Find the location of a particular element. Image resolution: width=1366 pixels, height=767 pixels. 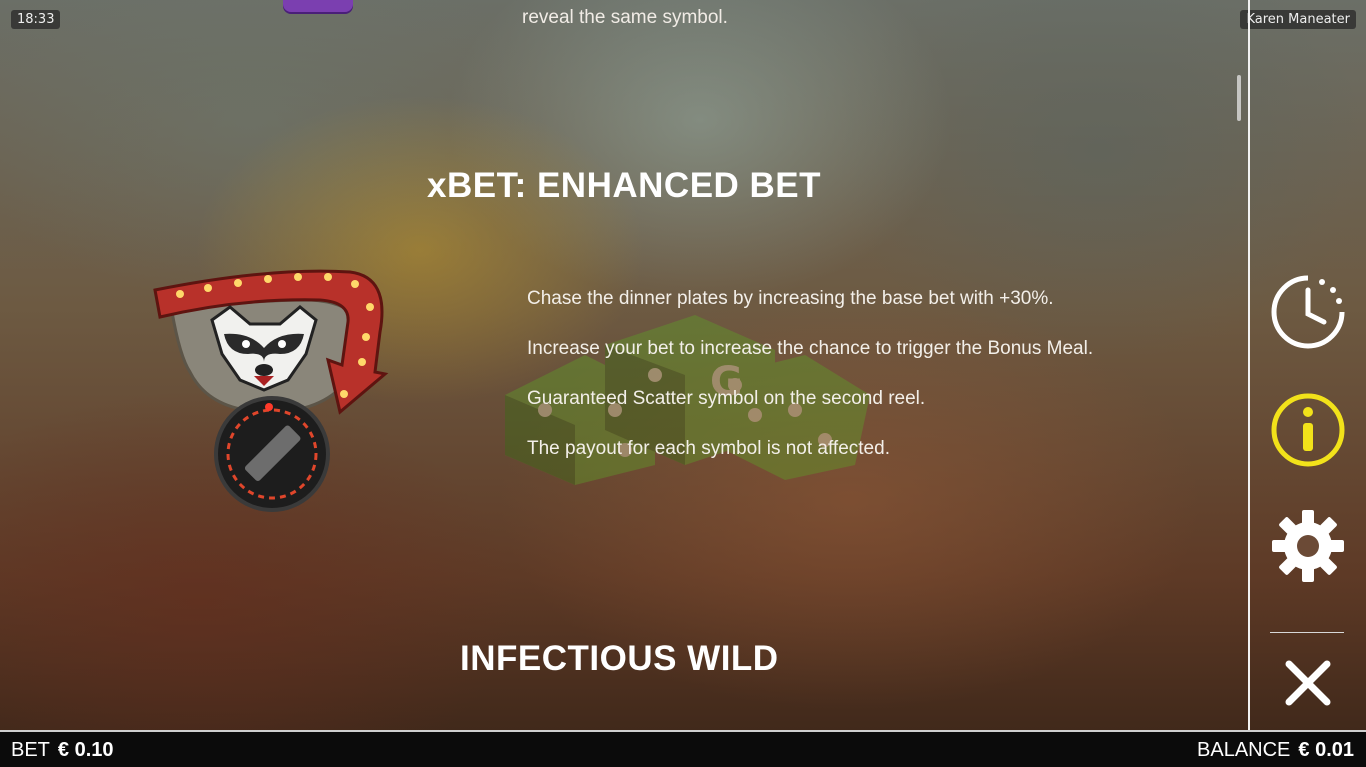

xbet-feature-icon is located at coordinates (271, 390).